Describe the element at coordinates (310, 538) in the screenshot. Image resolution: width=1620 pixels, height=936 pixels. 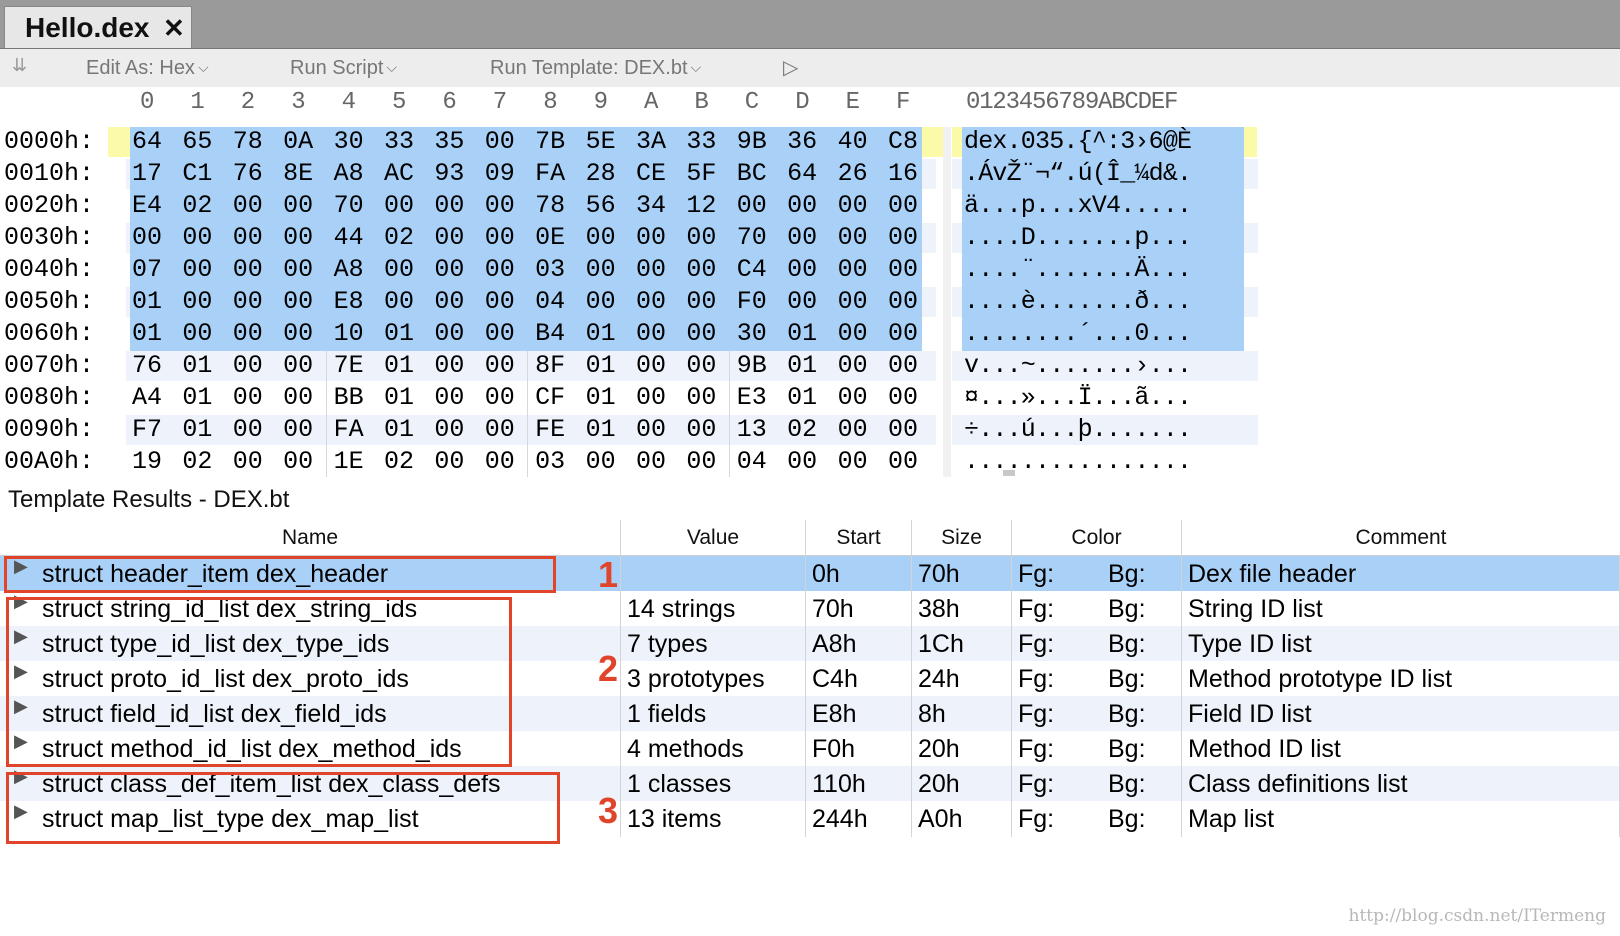
I see `header-name: Name` at that location.